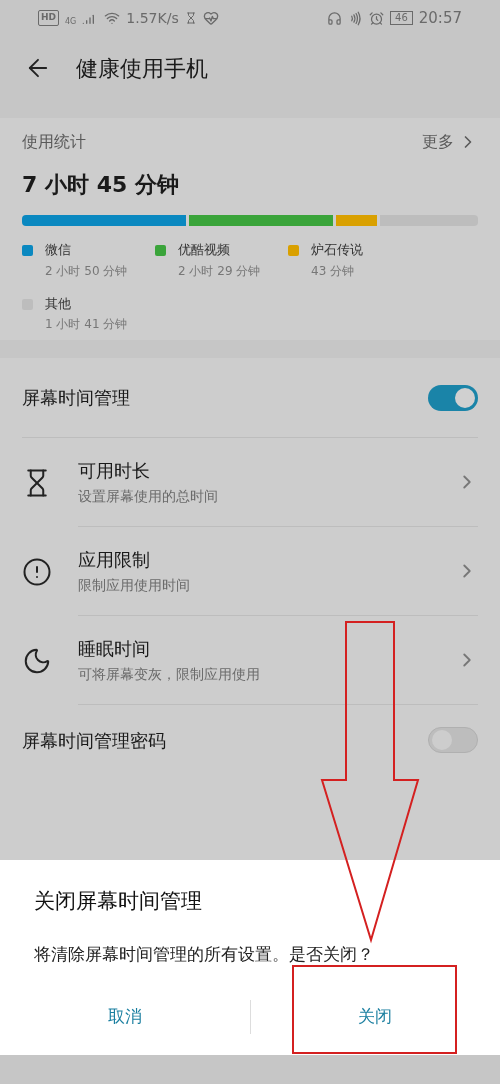 The image size is (500, 1084). What do you see at coordinates (48, 18) in the screenshot?
I see `hd-label: HD` at bounding box center [48, 18].